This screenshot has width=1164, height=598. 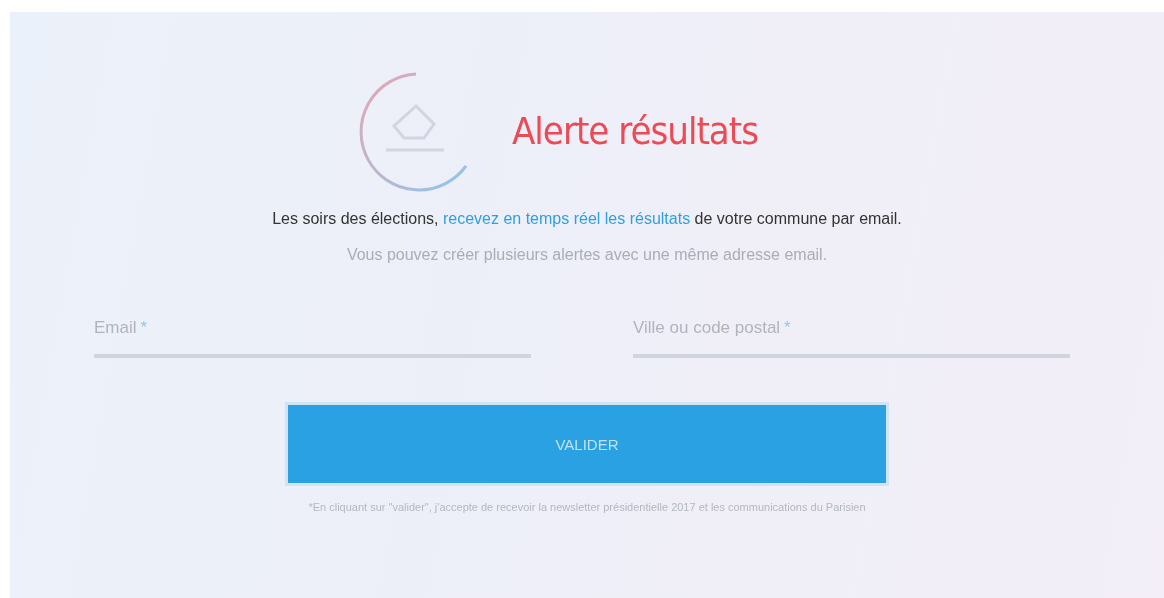 I want to click on intro-text: Les soirs des élections, recevez en temps réel les résultats de votre commune par email., so click(x=587, y=219).